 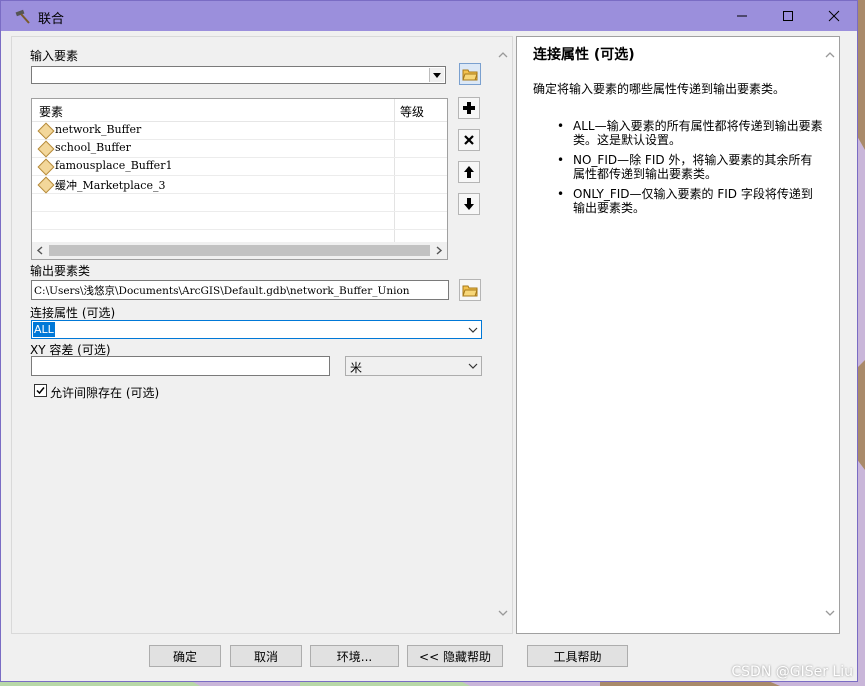 I want to click on browse-output-button, so click(x=470, y=290).